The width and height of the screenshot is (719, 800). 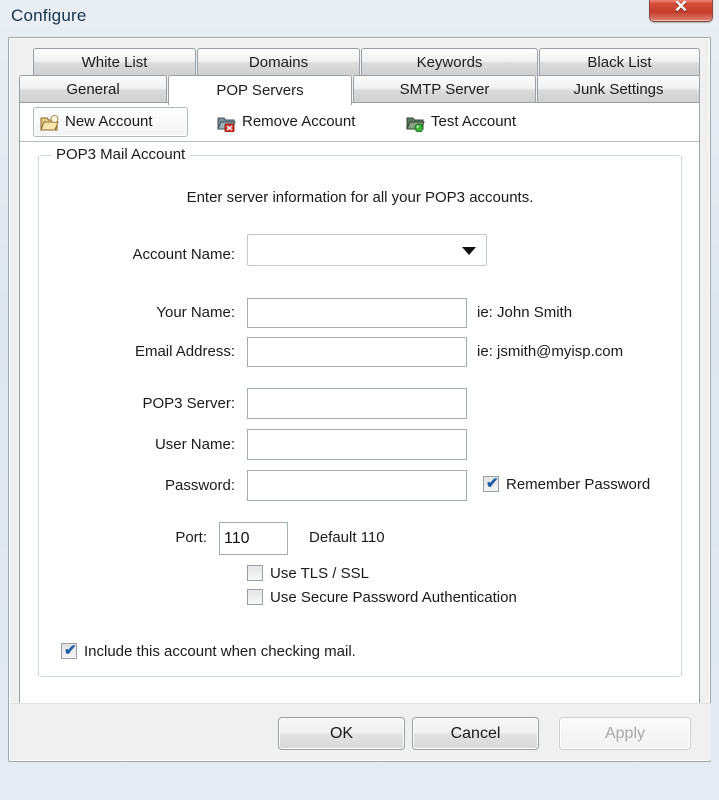 I want to click on email-address-input, so click(x=357, y=352).